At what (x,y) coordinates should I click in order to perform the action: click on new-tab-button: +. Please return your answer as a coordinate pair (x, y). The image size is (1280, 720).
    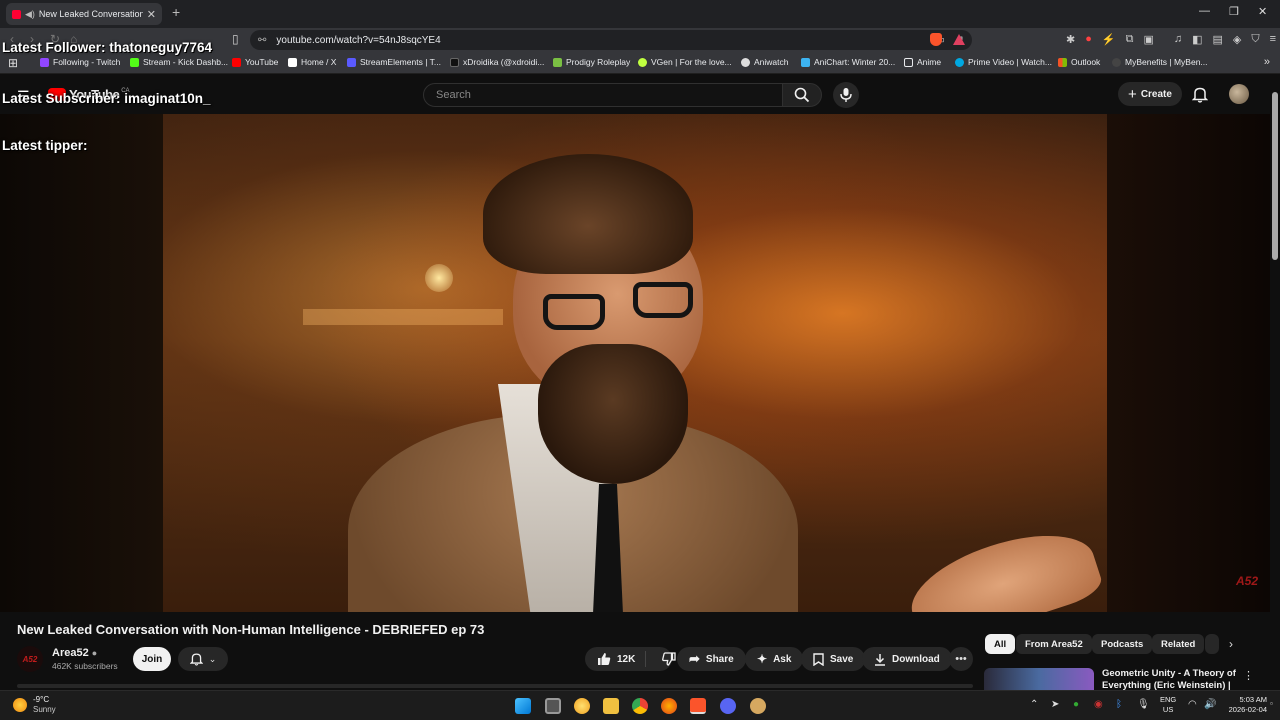
    Looking at the image, I should click on (176, 12).